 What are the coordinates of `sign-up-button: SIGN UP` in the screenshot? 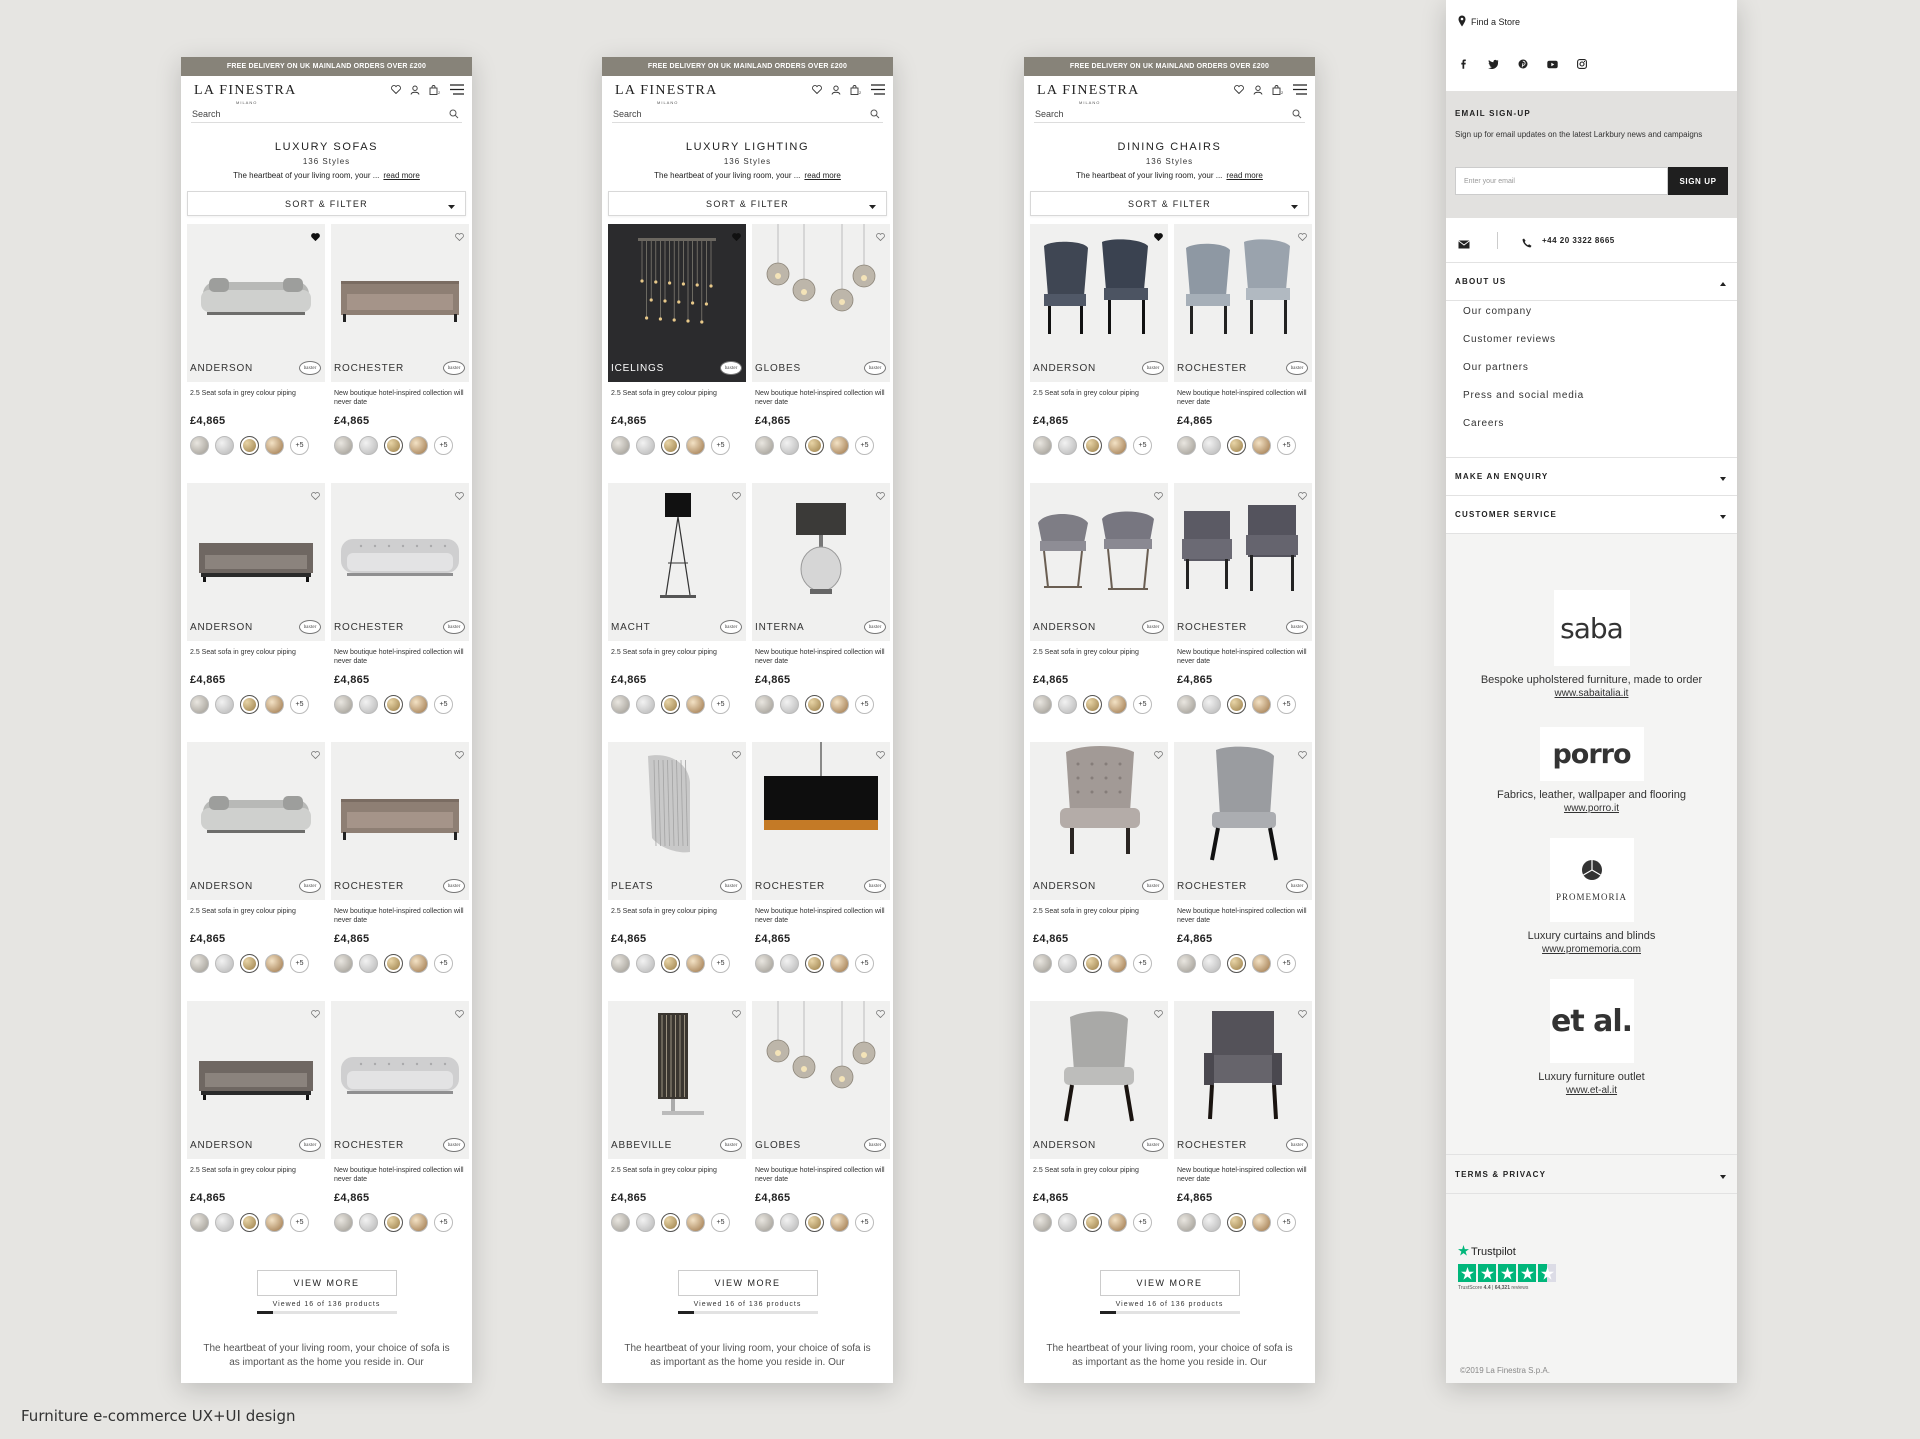 It's located at (1698, 181).